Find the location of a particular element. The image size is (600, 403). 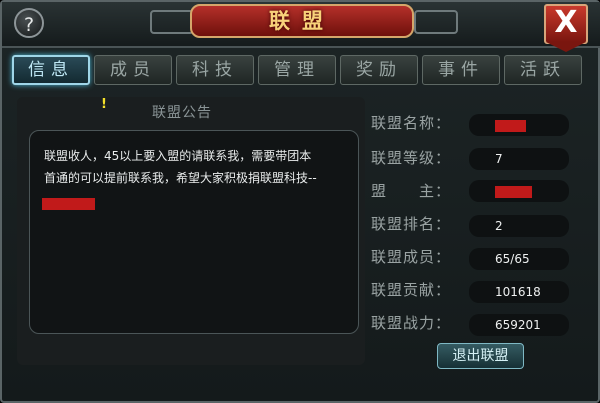

members-value: 65/65 is located at coordinates (519, 259).